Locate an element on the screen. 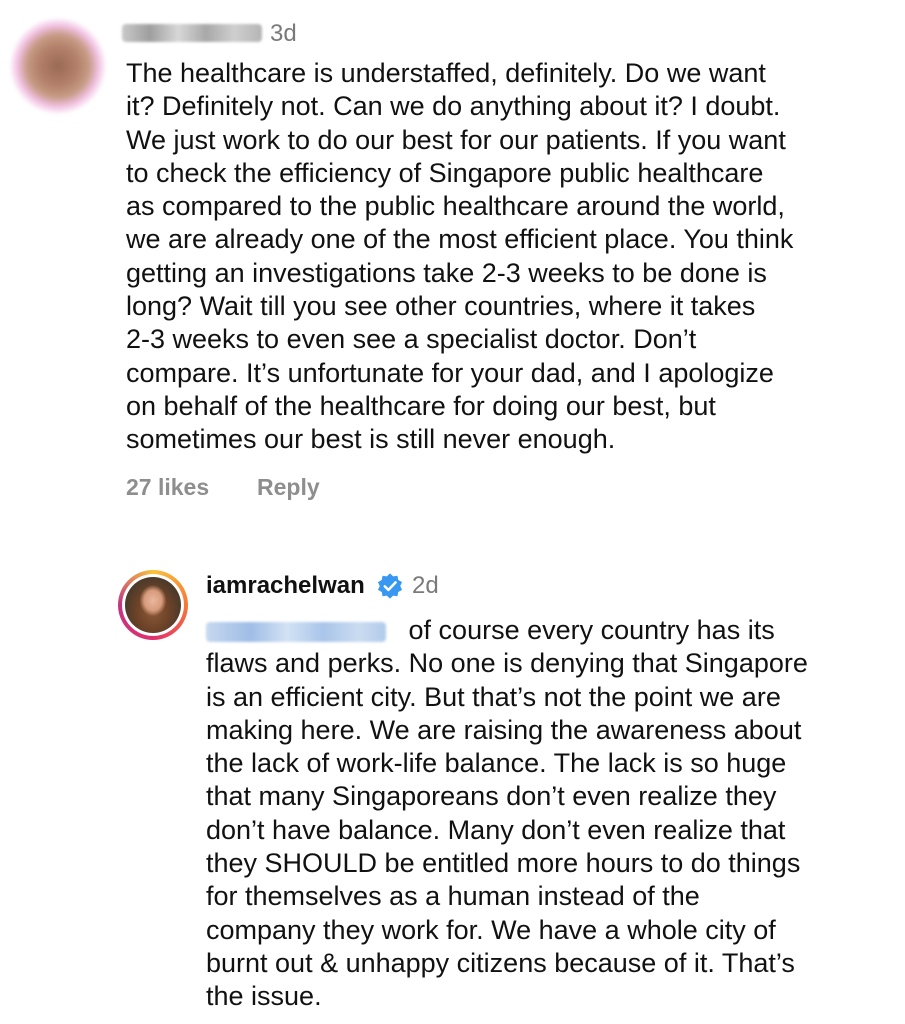 The height and width of the screenshot is (1024, 905). avatar-photo is located at coordinates (153, 605).